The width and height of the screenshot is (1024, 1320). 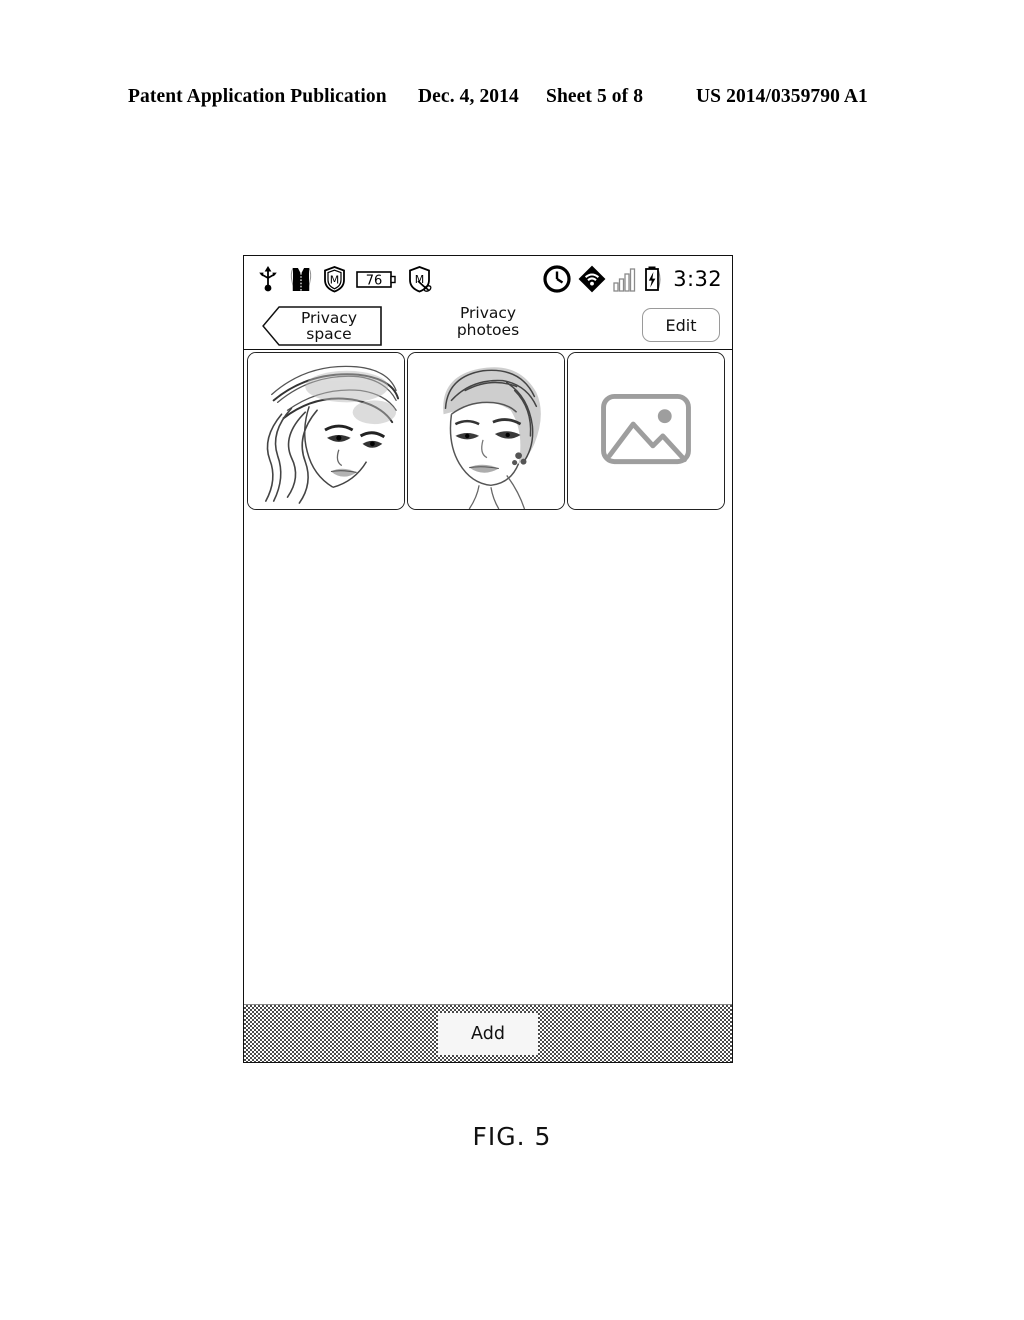 I want to click on edit-button-label: Edit, so click(x=681, y=325).